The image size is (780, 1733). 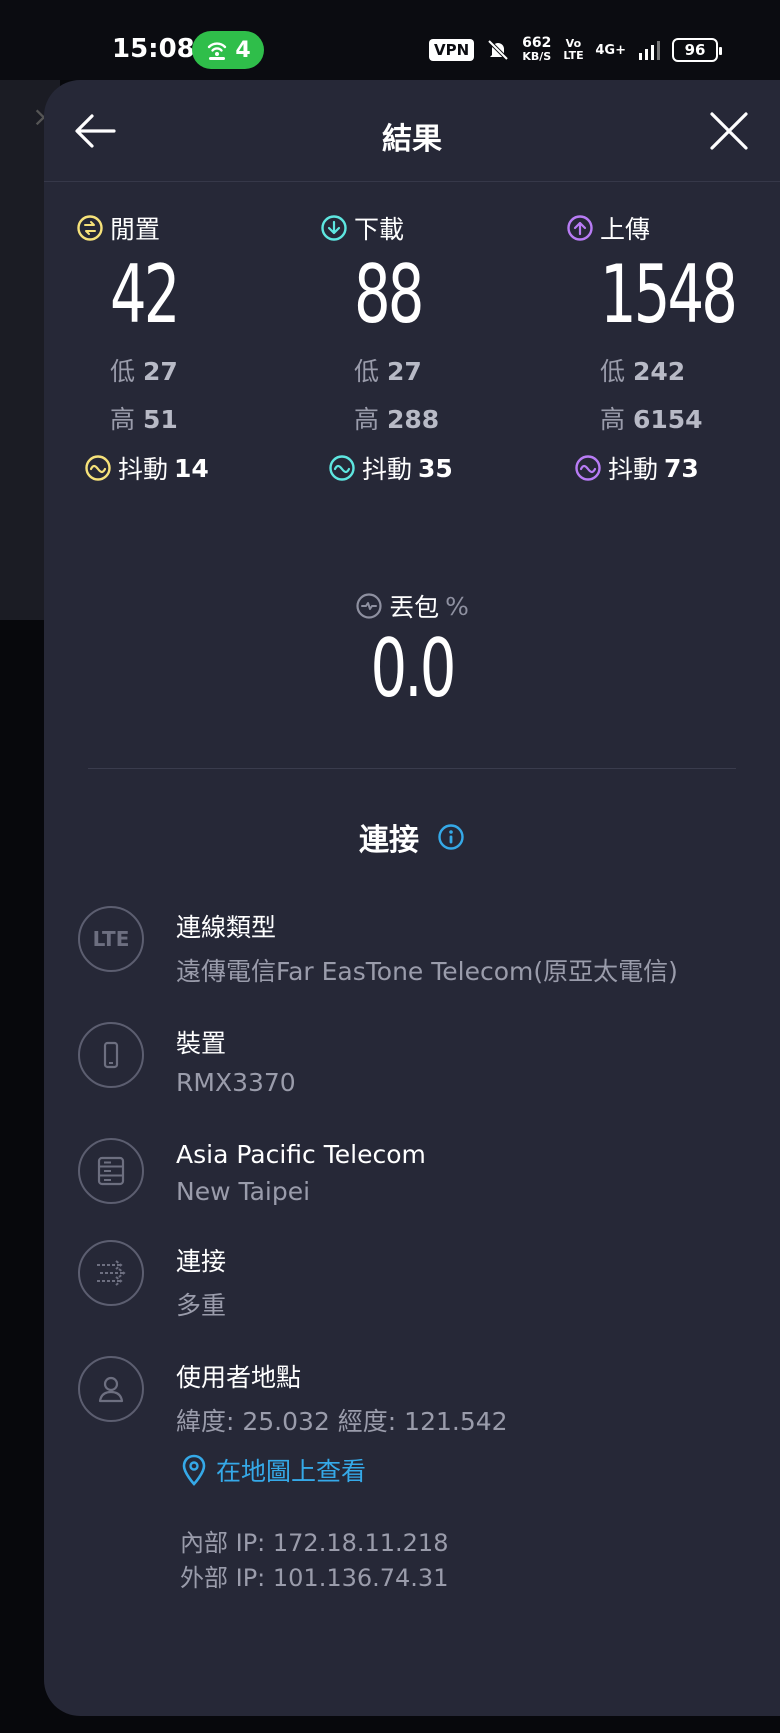 What do you see at coordinates (191, 348) in the screenshot?
I see `metric-idle: 閒置 42 低 27 高 51 抖動 14` at bounding box center [191, 348].